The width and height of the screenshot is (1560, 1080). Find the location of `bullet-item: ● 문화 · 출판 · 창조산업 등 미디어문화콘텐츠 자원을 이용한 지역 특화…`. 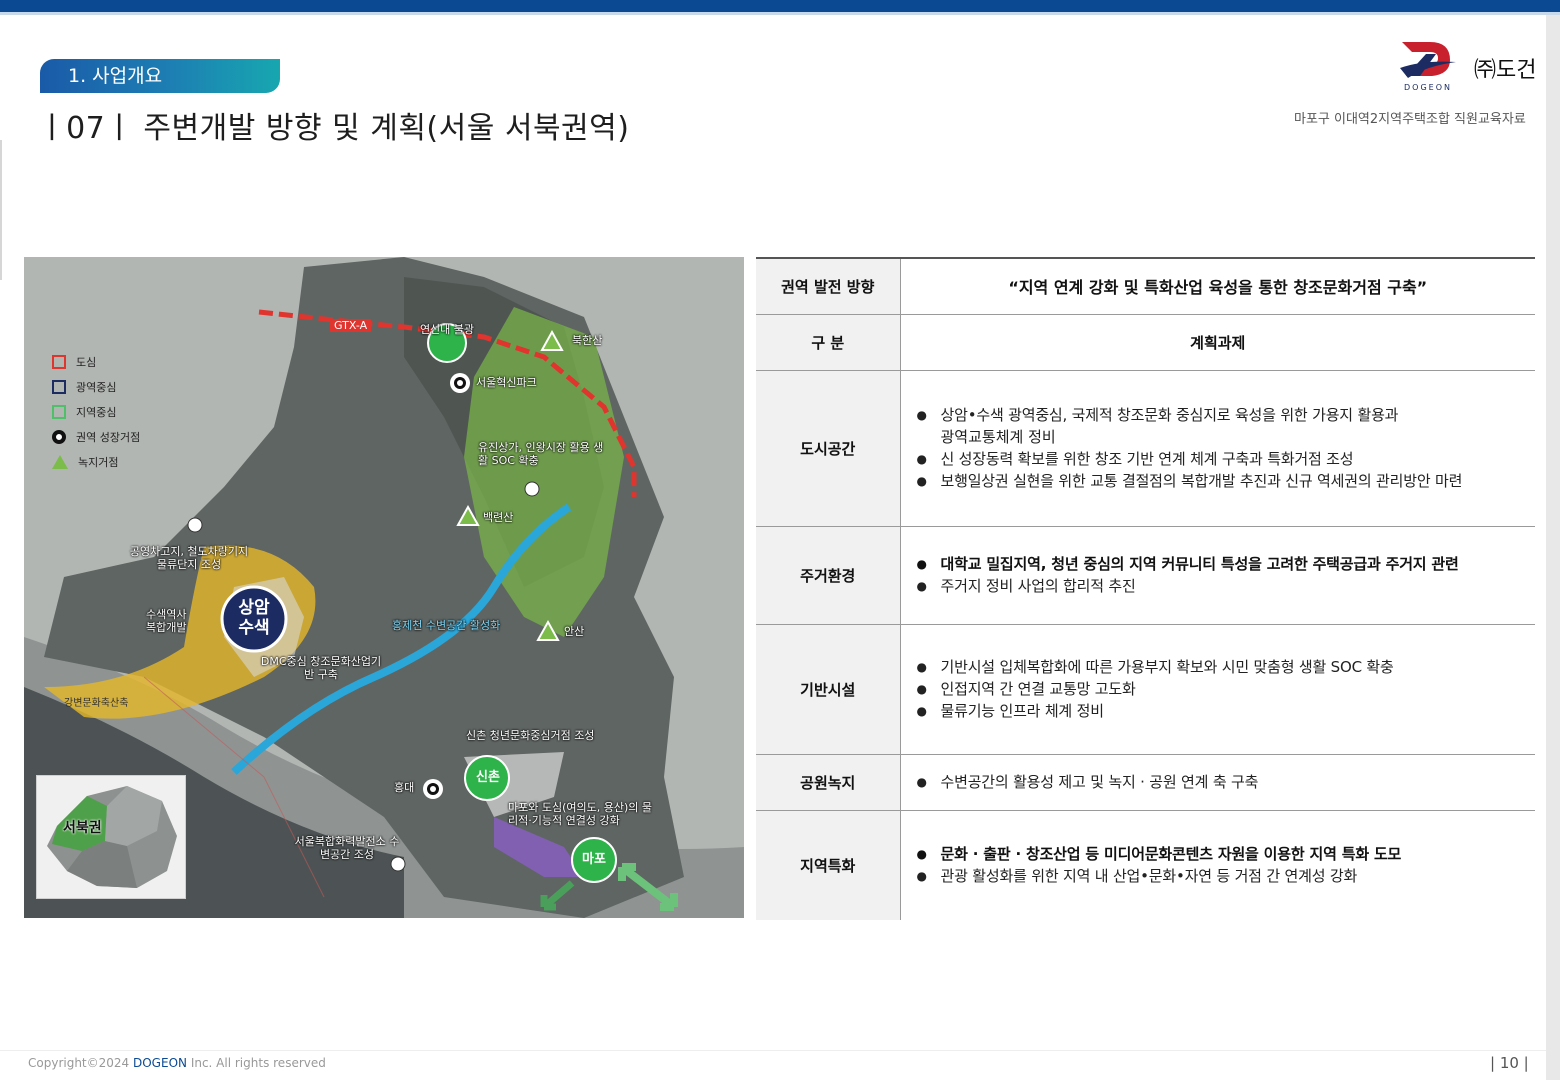

bullet-item: ● 문화 · 출판 · 창조산업 등 미디어문화콘텐츠 자원을 이용한 지역 특화… is located at coordinates (1222, 854).